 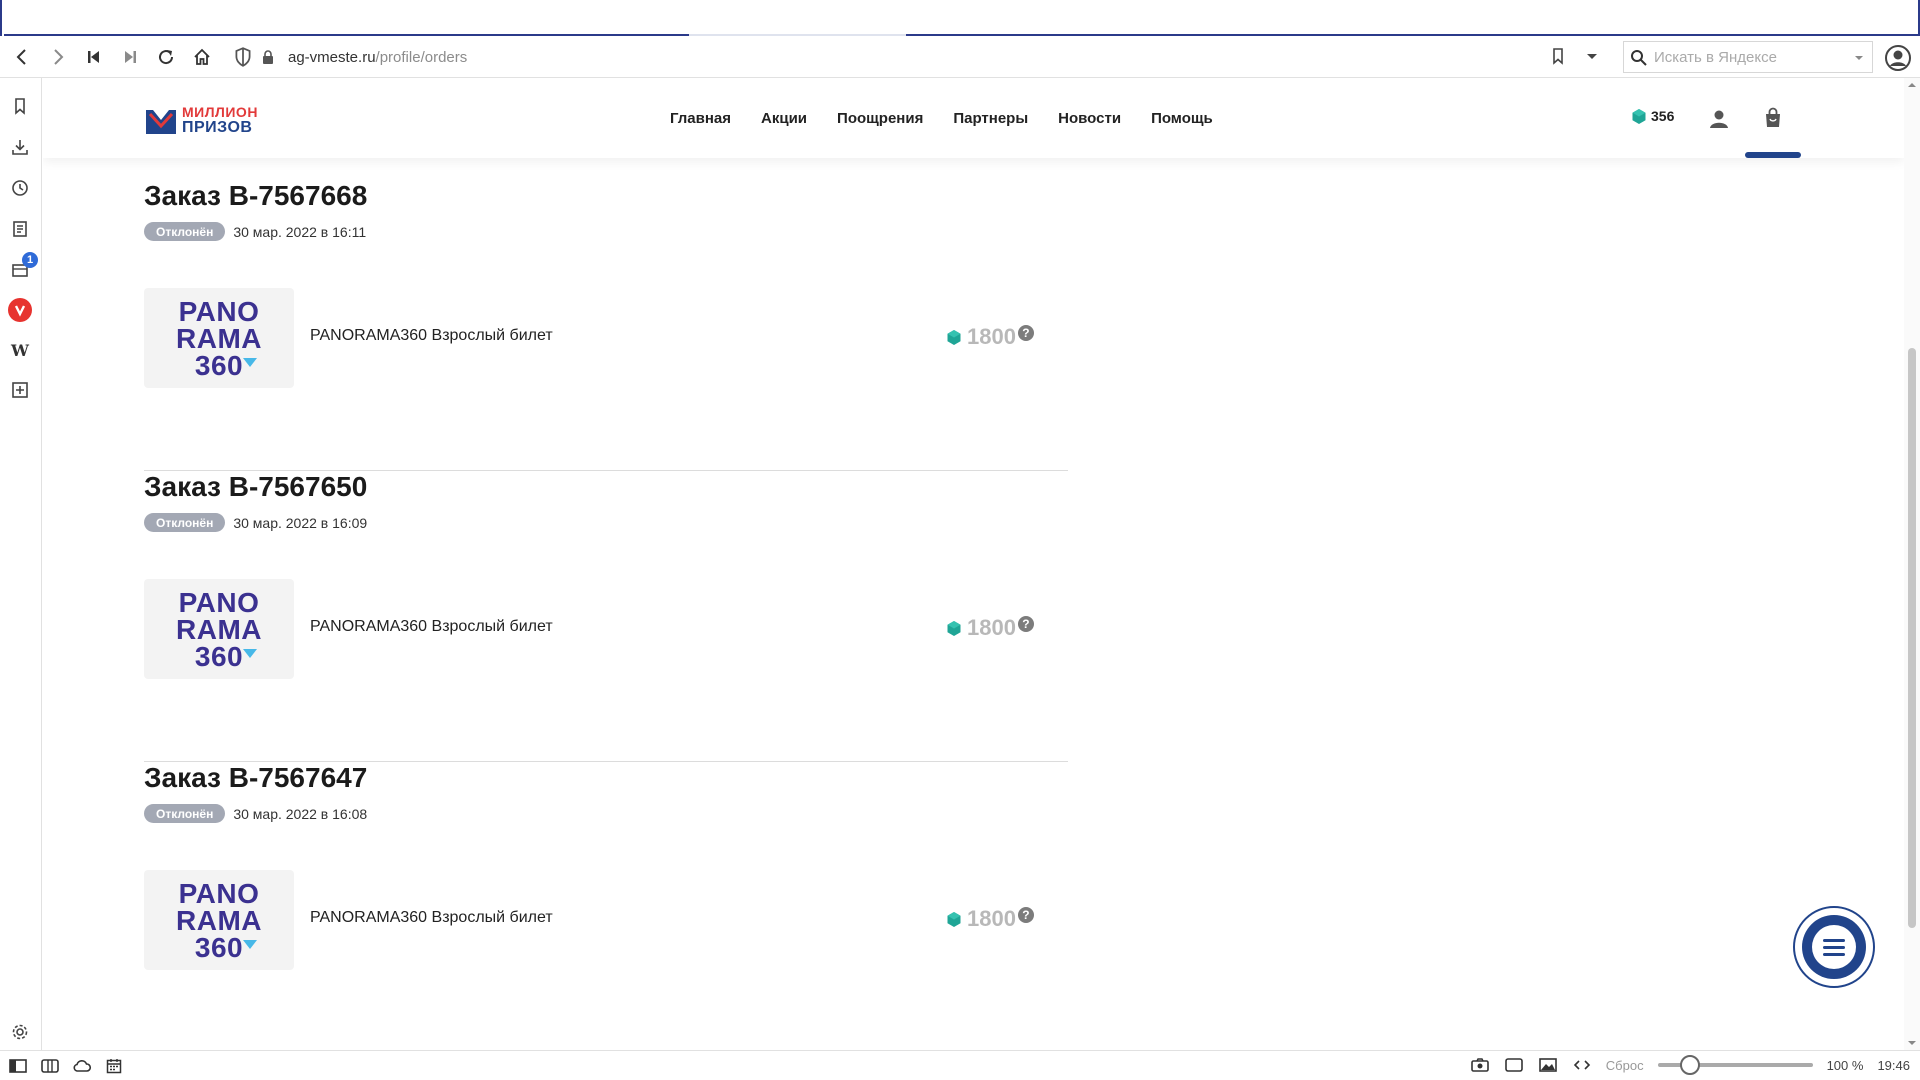 What do you see at coordinates (66, 1066) in the screenshot?
I see `statusbar-left-tools` at bounding box center [66, 1066].